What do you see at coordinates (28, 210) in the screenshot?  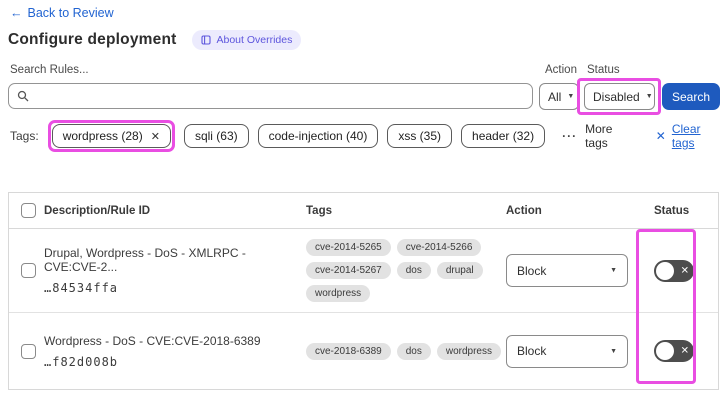 I see `select-all-checkbox` at bounding box center [28, 210].